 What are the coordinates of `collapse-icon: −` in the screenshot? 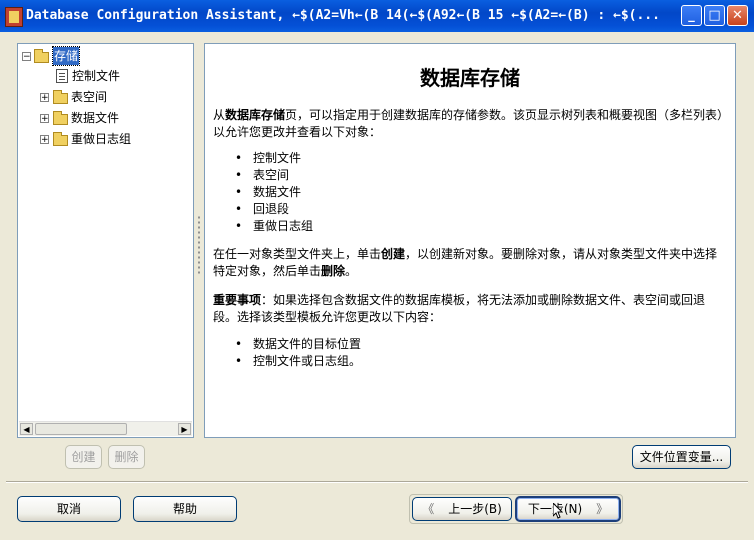 It's located at (26, 57).